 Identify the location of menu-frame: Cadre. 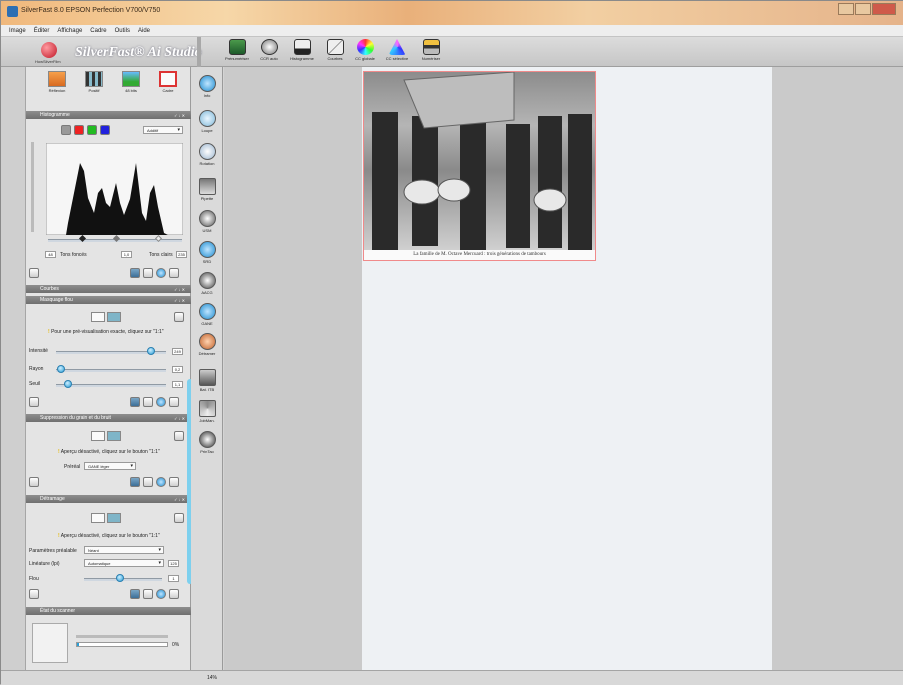
(98, 31).